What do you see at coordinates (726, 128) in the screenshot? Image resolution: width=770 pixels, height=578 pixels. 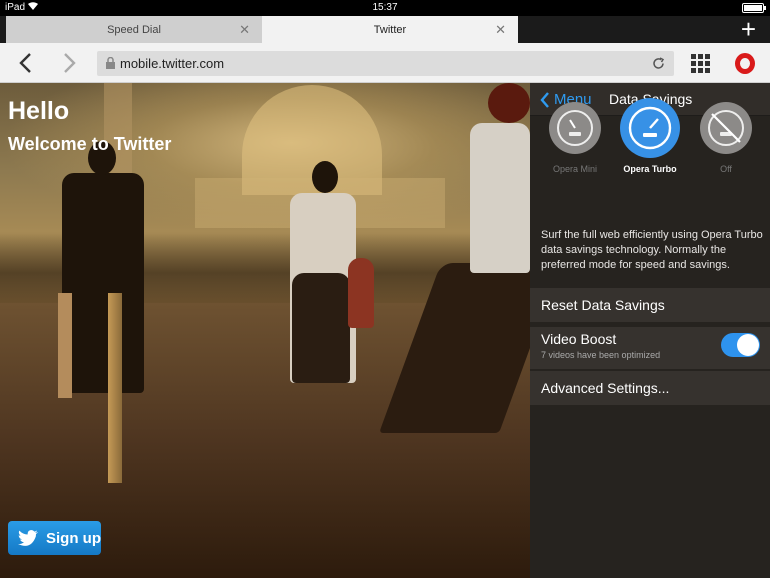 I see `speedometer-off-icon` at bounding box center [726, 128].